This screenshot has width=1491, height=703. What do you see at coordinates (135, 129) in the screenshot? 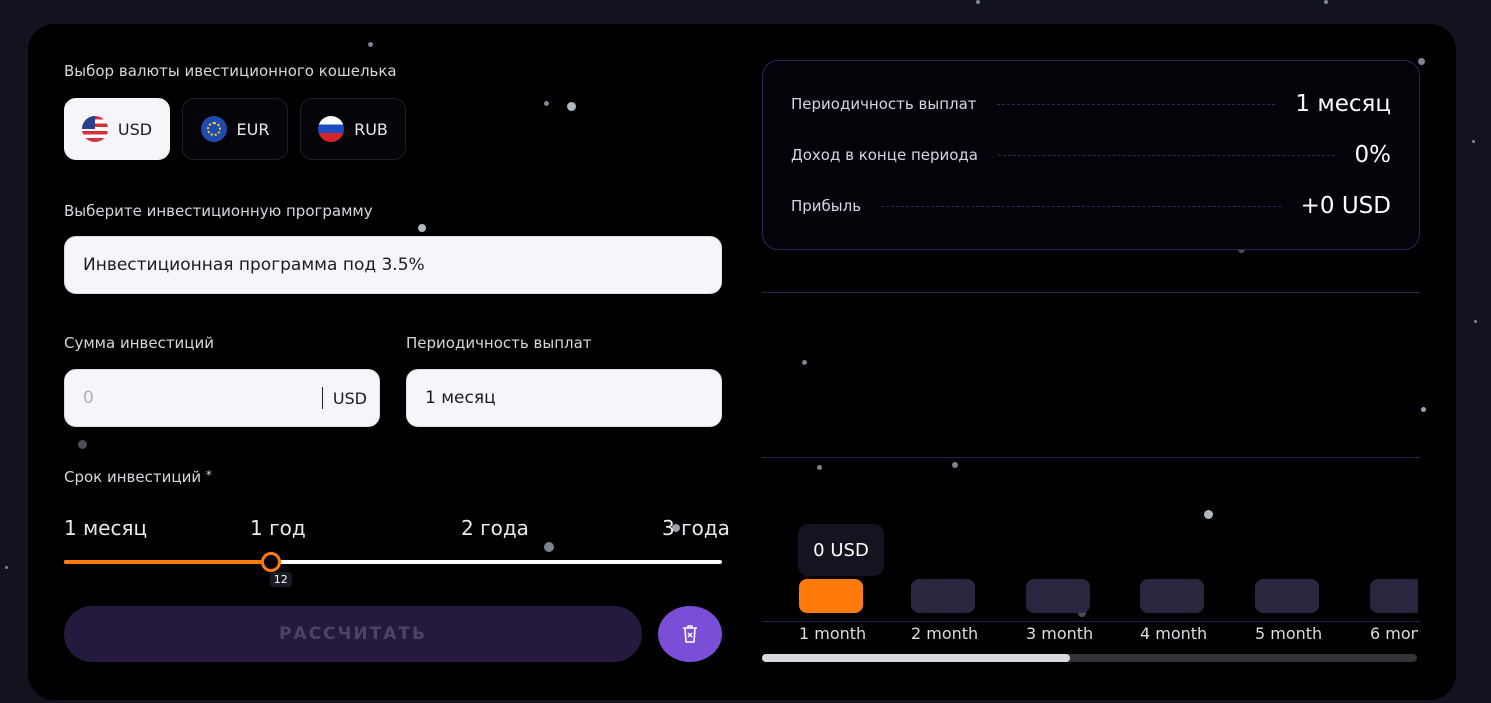
I see `currency-code: USD` at bounding box center [135, 129].